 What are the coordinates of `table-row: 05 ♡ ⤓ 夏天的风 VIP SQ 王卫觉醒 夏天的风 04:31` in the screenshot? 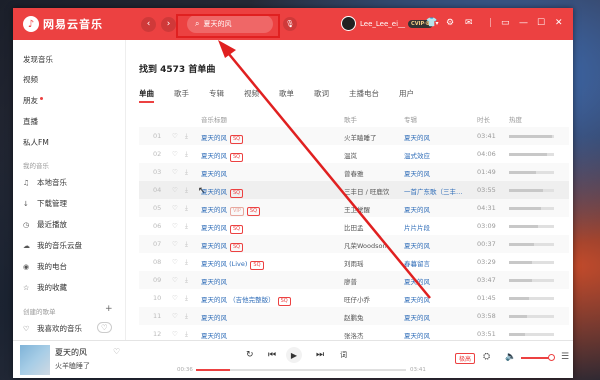 It's located at (354, 208).